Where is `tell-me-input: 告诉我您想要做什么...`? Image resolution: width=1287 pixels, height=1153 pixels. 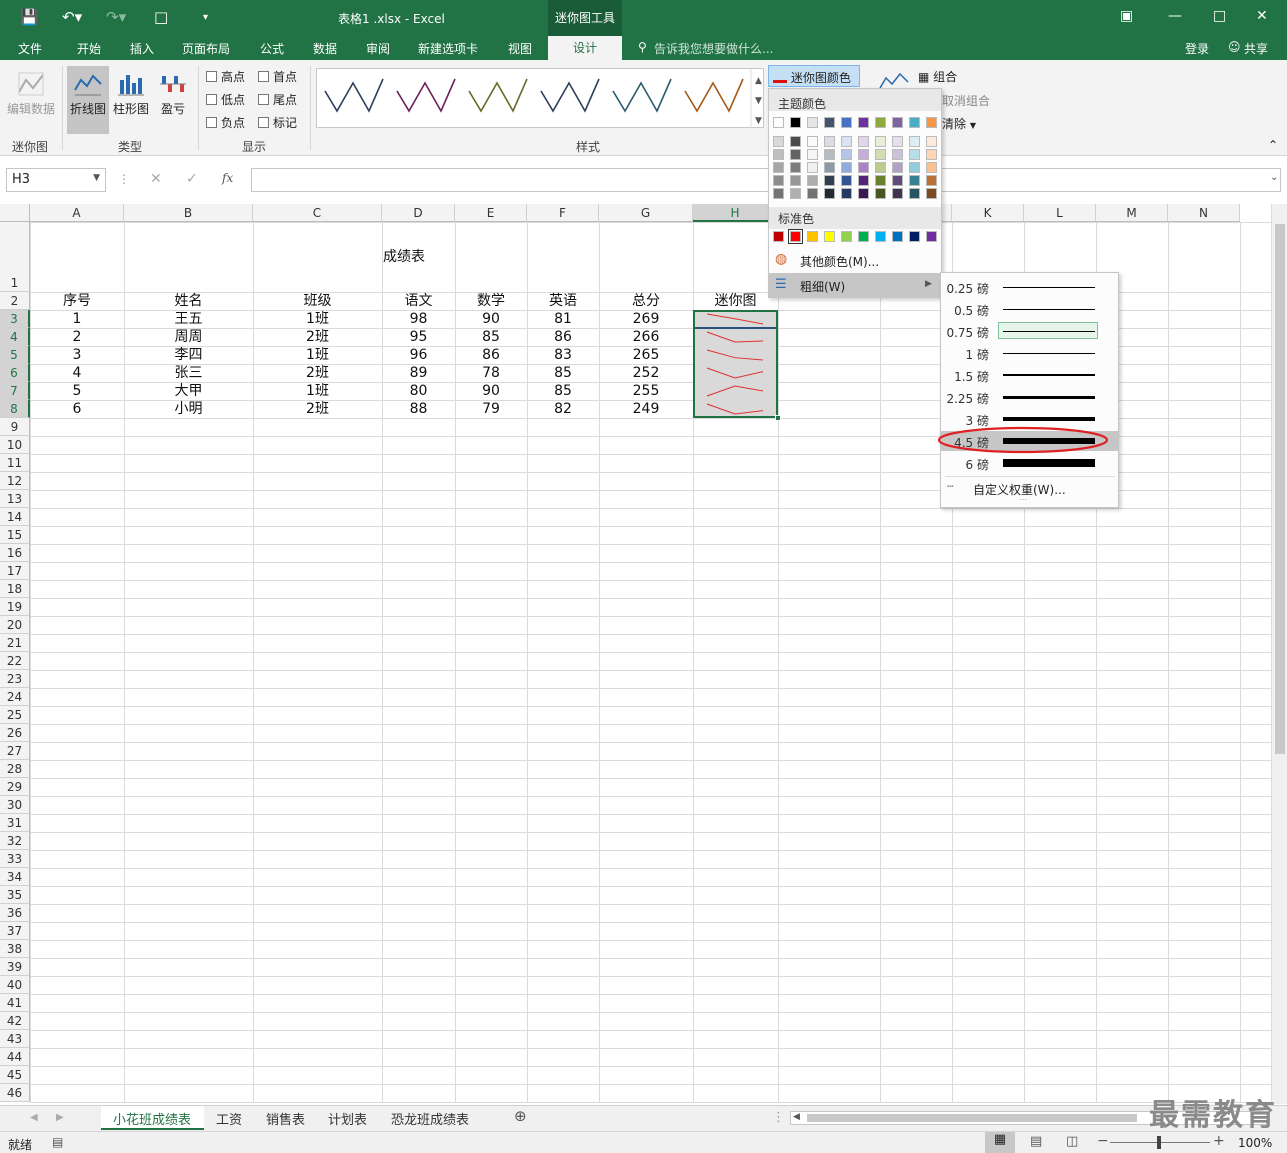 tell-me-input: 告诉我您想要做什么... is located at coordinates (713, 48).